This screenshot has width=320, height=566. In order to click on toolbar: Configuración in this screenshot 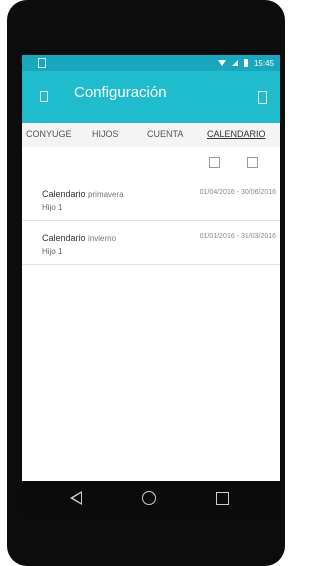, I will do `click(151, 97)`.